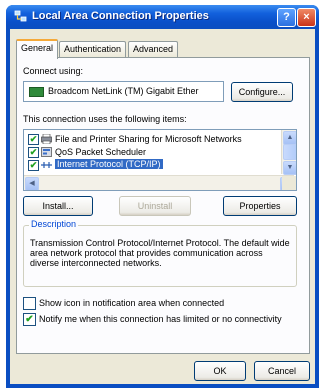  I want to click on list-vertical-scrollbar: ▲ ▼, so click(288, 152).